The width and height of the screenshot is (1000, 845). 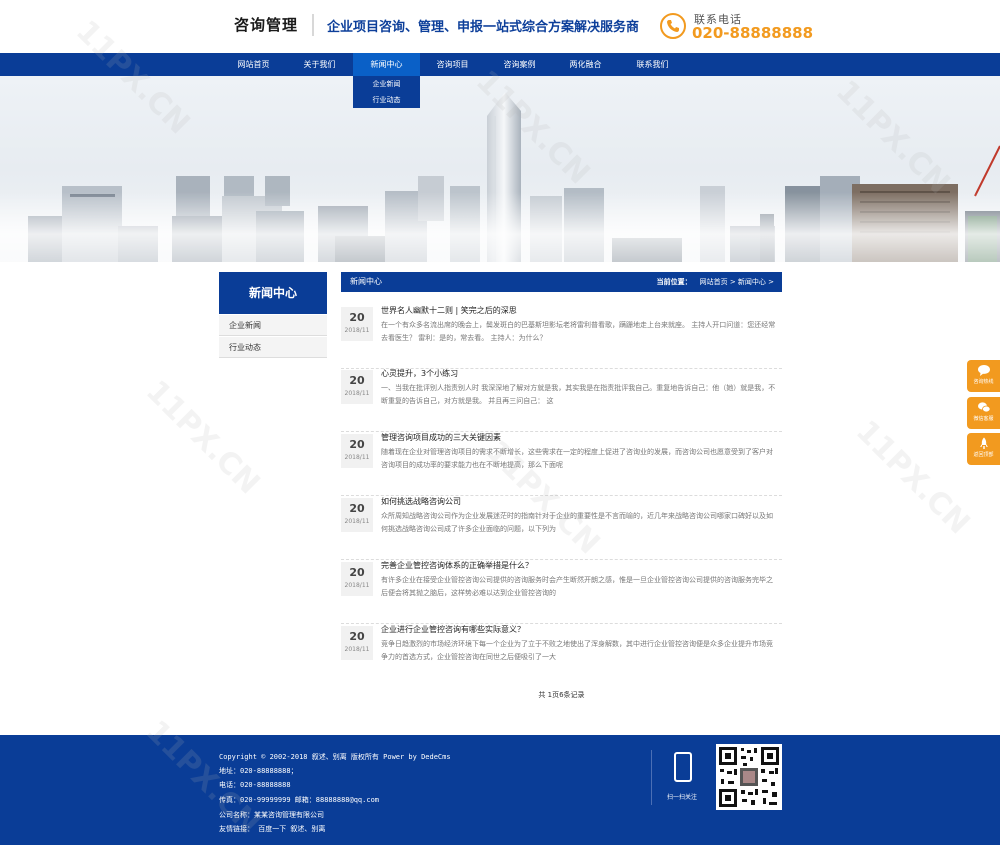 What do you see at coordinates (753, 33) in the screenshot?
I see `phone-number: 020-88888888` at bounding box center [753, 33].